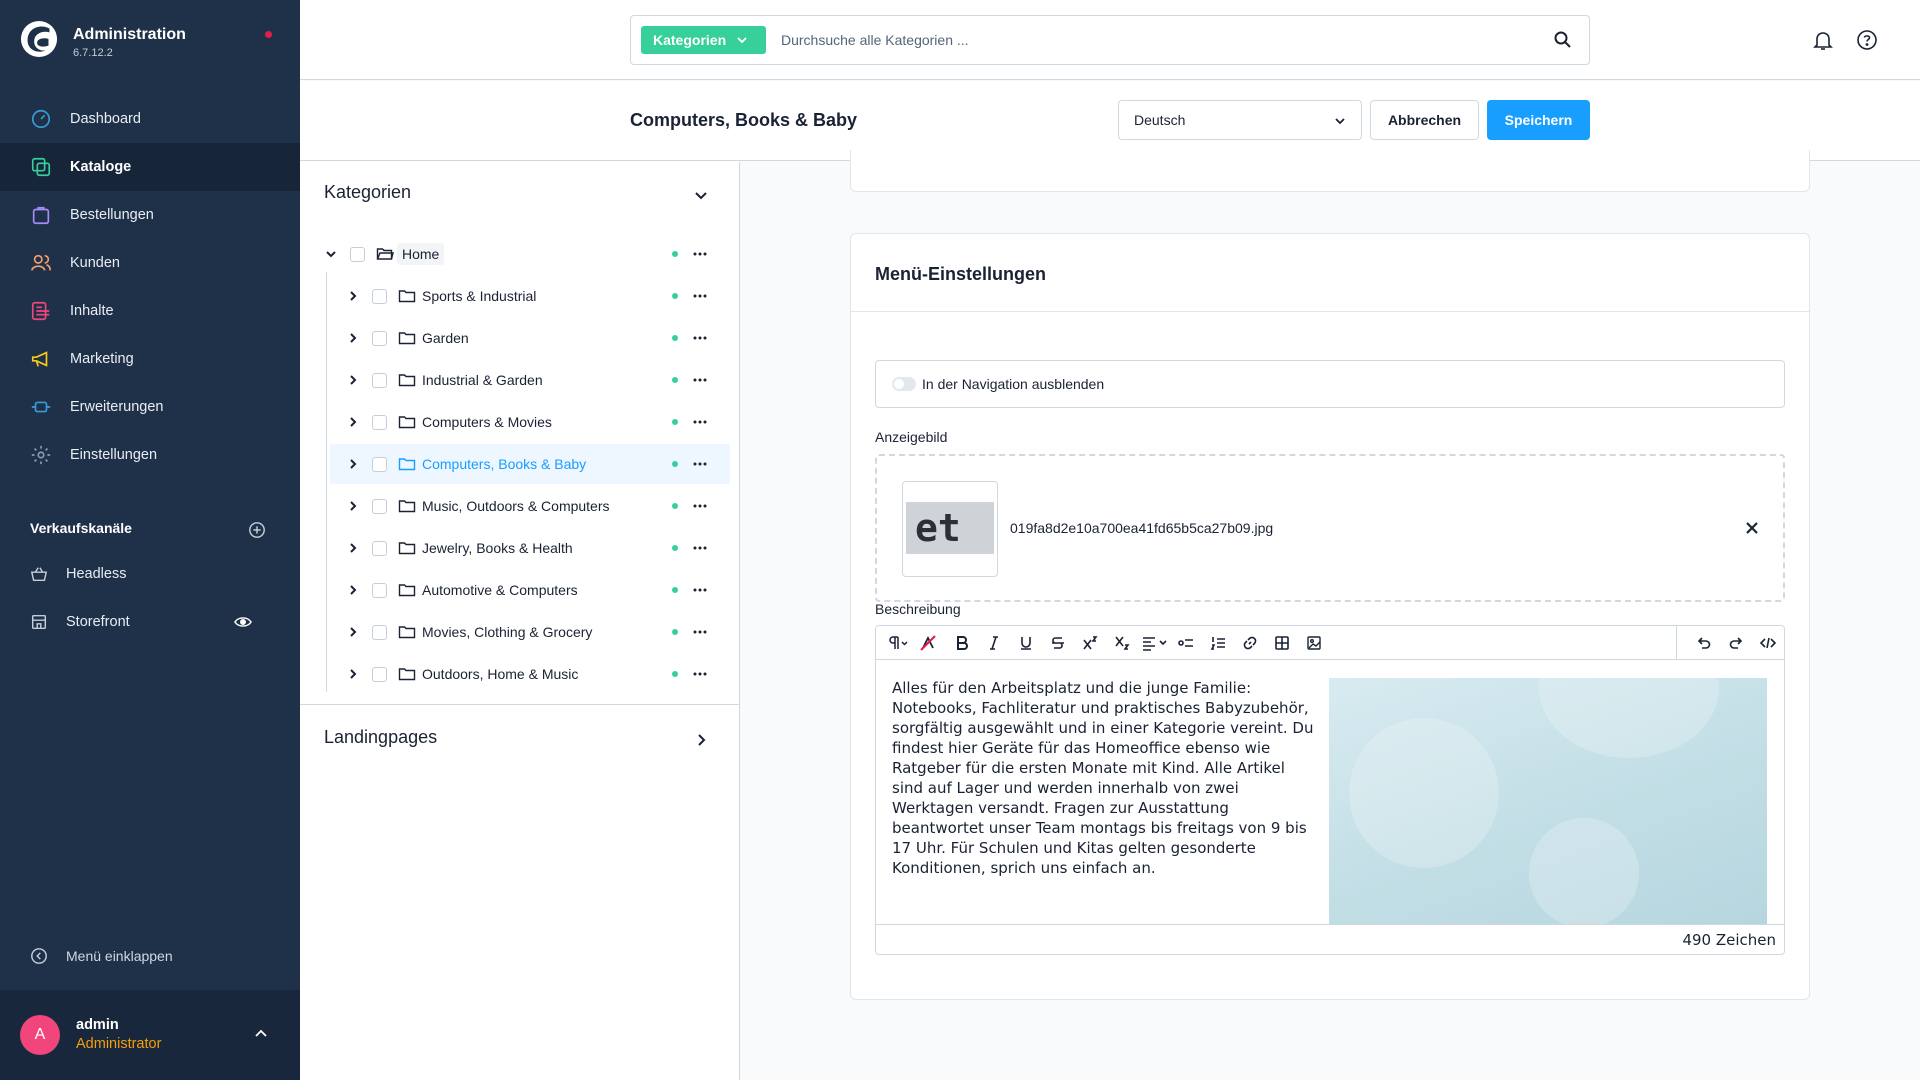 The height and width of the screenshot is (1080, 1920). I want to click on tree-row: Automotive & Computers, so click(530, 590).